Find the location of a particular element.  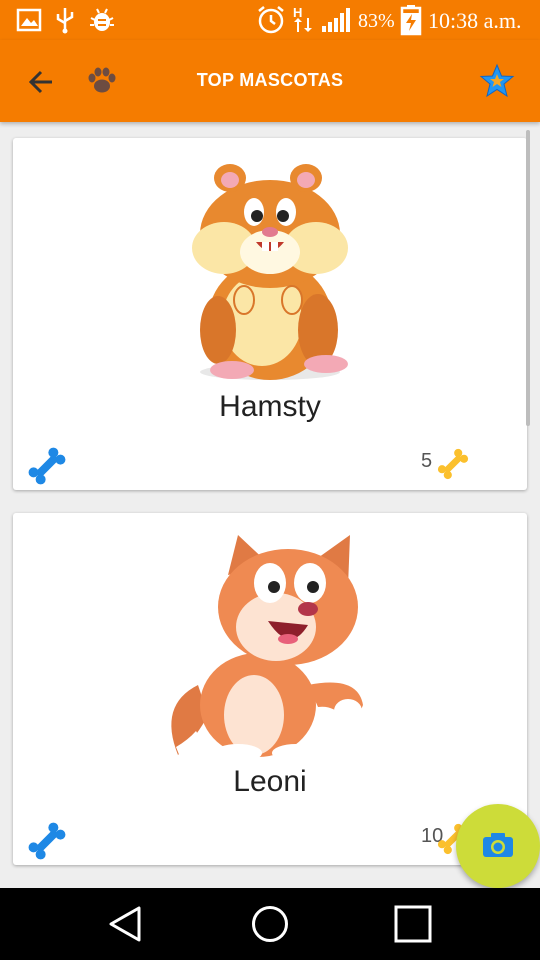

svg-text: H is located at coordinates (297, 12).